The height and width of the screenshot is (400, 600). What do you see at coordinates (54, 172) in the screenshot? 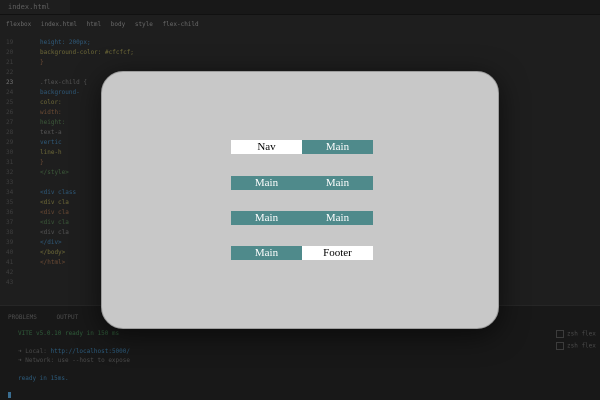
I see `code-text: </style>` at bounding box center [54, 172].